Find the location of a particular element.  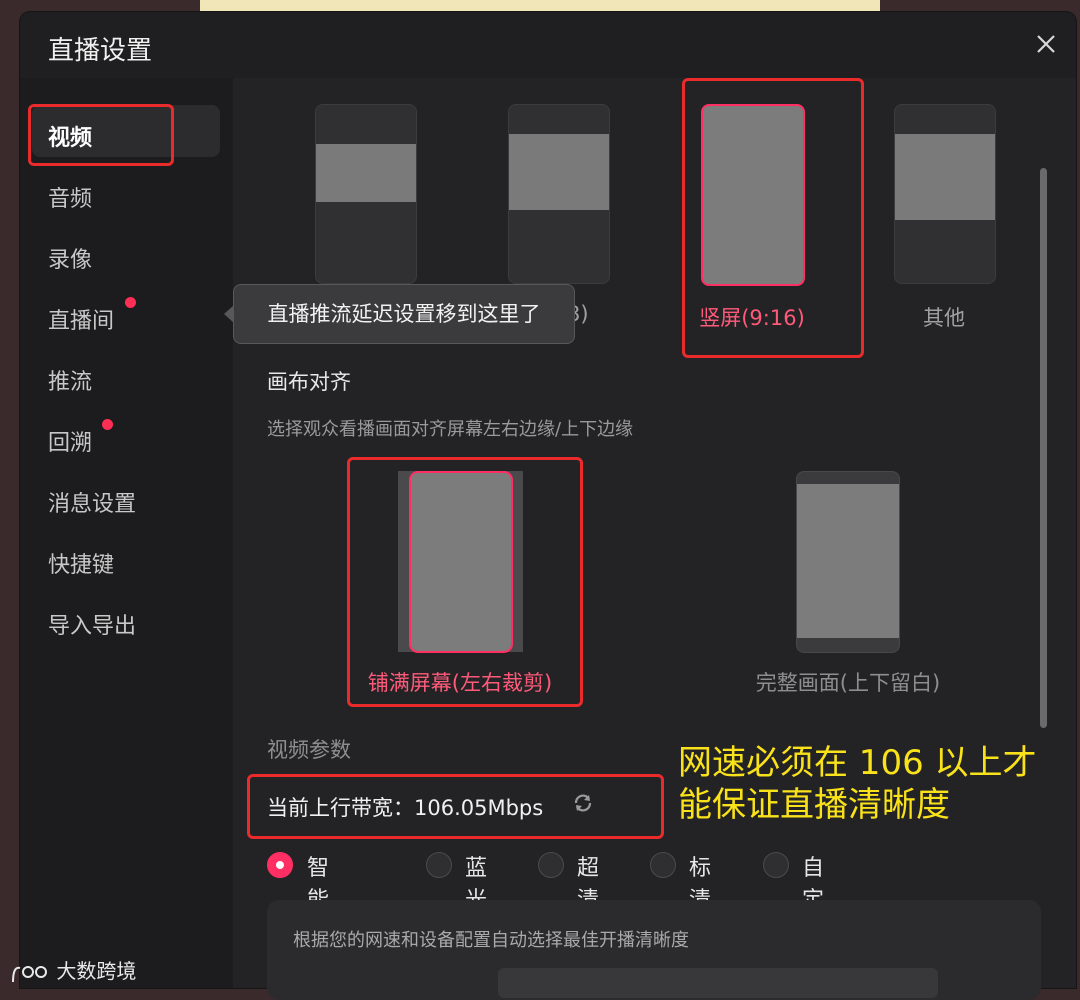

watermark-logo-icon is located at coordinates (29, 973).